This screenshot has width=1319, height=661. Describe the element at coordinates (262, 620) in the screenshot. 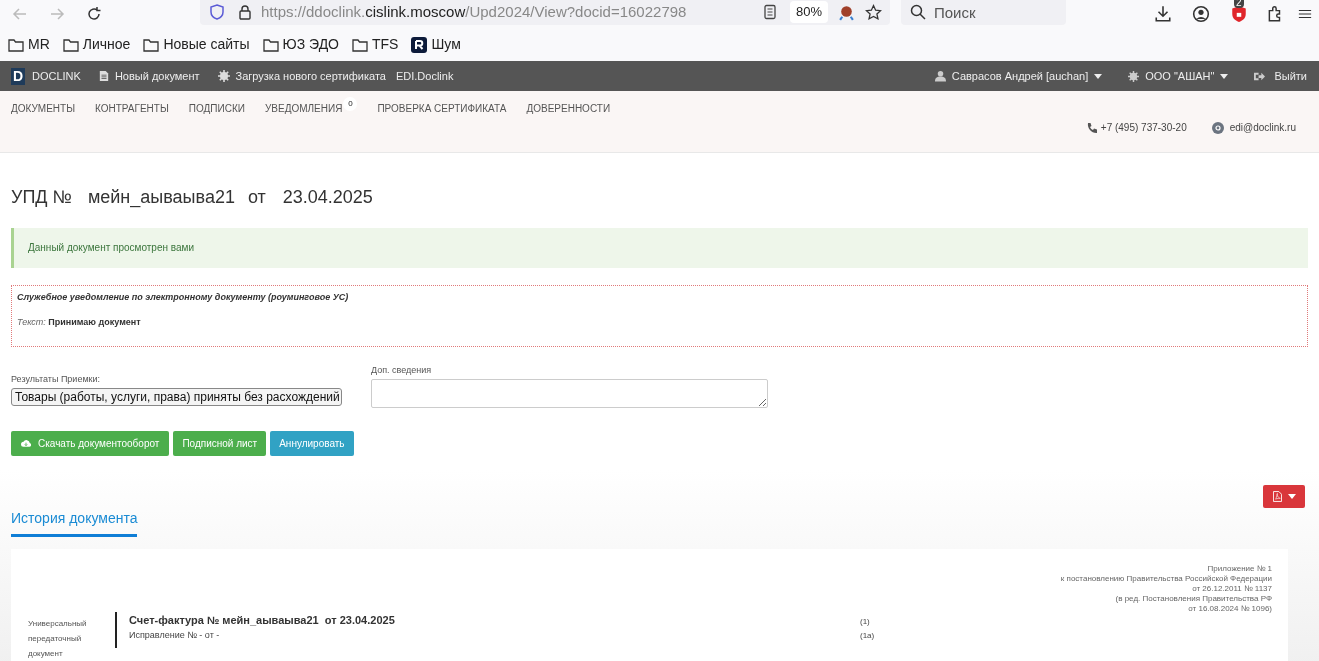

I see `invoice-heading: Счет-фактура № мейн_аываыва21 от 23.04.2025` at that location.